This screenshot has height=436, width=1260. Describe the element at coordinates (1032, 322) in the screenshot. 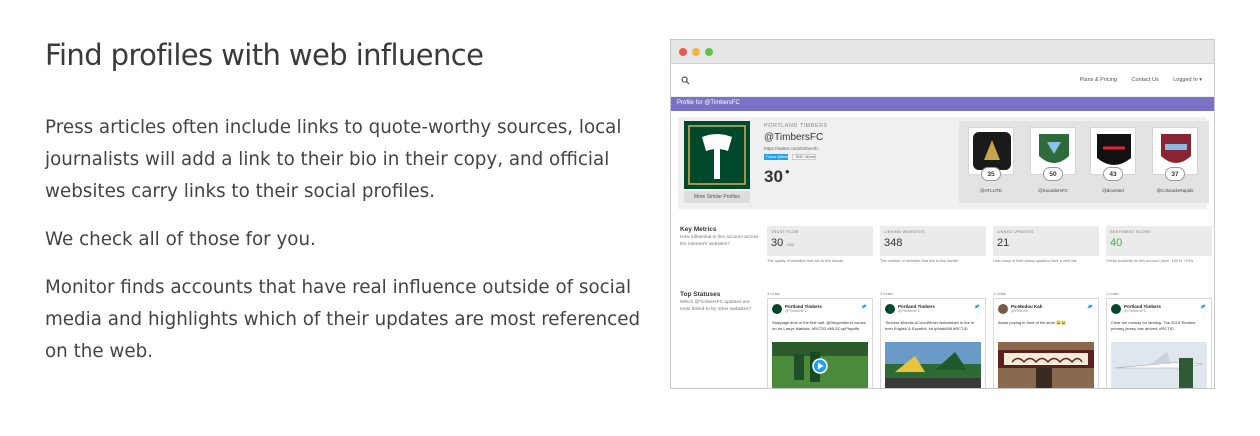

I see `tweet-text: Abuts posing in front of his store 😀😀` at that location.